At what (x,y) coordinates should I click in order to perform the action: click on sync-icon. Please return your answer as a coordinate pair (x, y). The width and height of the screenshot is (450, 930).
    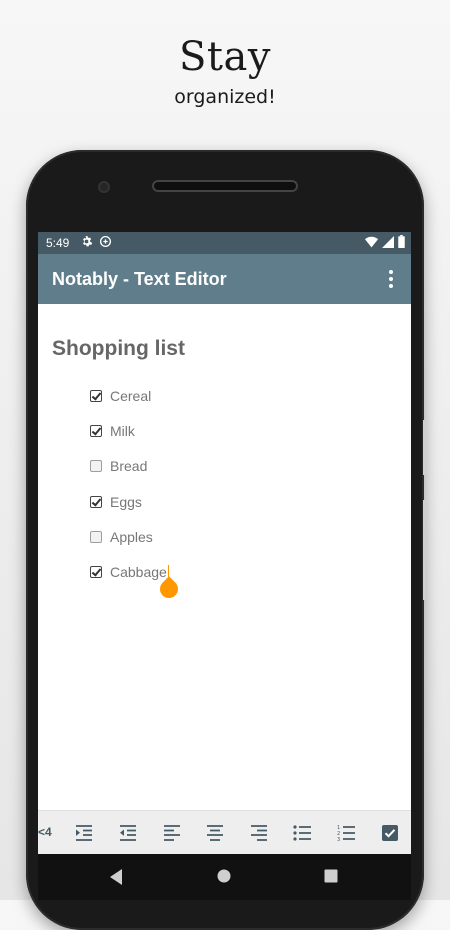
    Looking at the image, I should click on (105, 243).